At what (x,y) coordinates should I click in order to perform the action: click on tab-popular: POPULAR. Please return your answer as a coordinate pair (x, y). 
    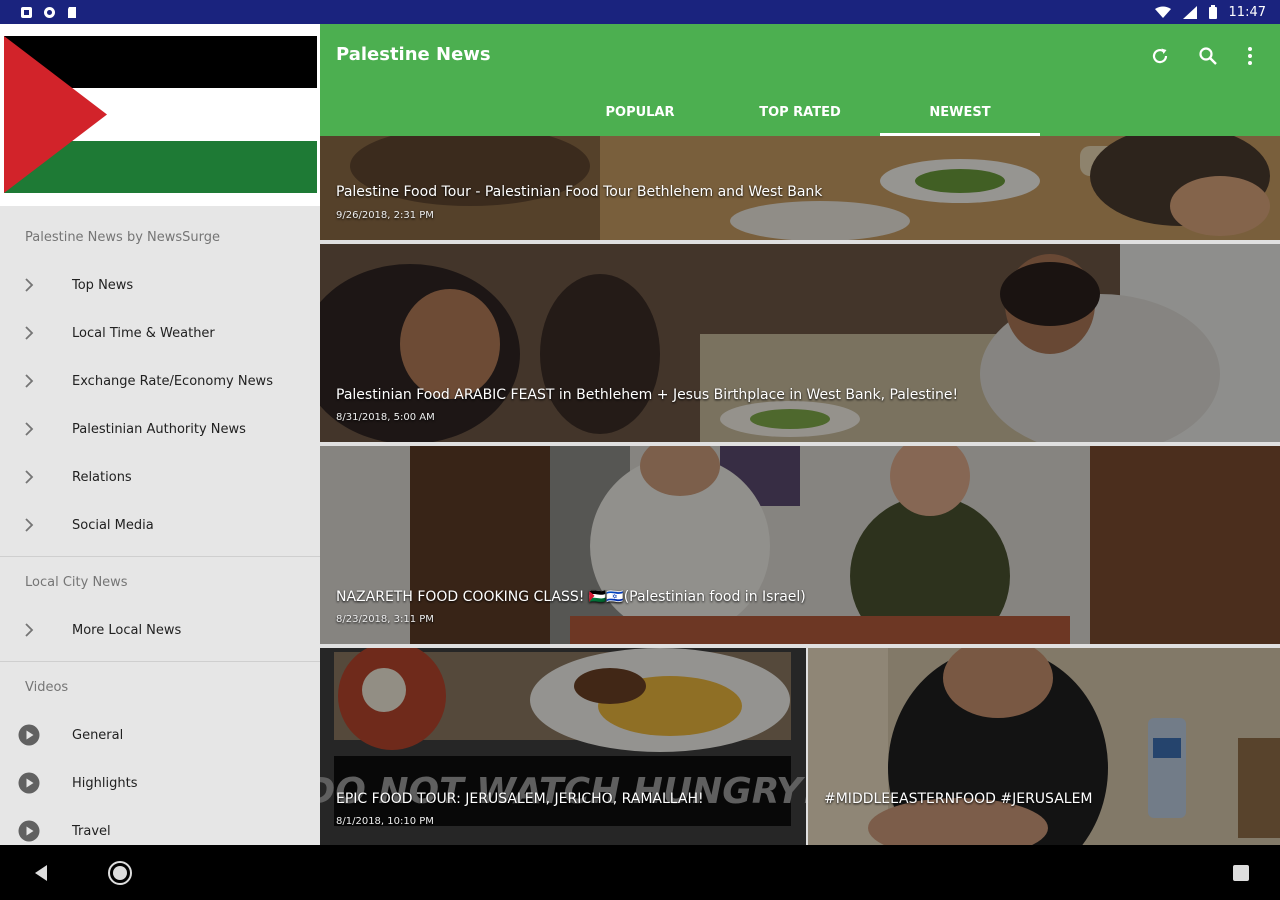
    Looking at the image, I should click on (640, 112).